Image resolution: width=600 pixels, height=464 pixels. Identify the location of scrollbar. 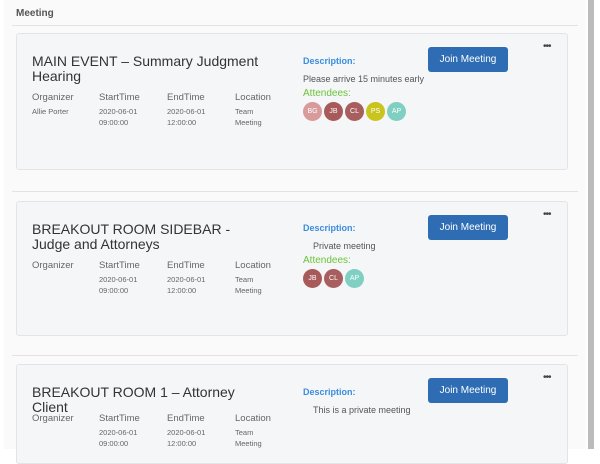
(591, 224).